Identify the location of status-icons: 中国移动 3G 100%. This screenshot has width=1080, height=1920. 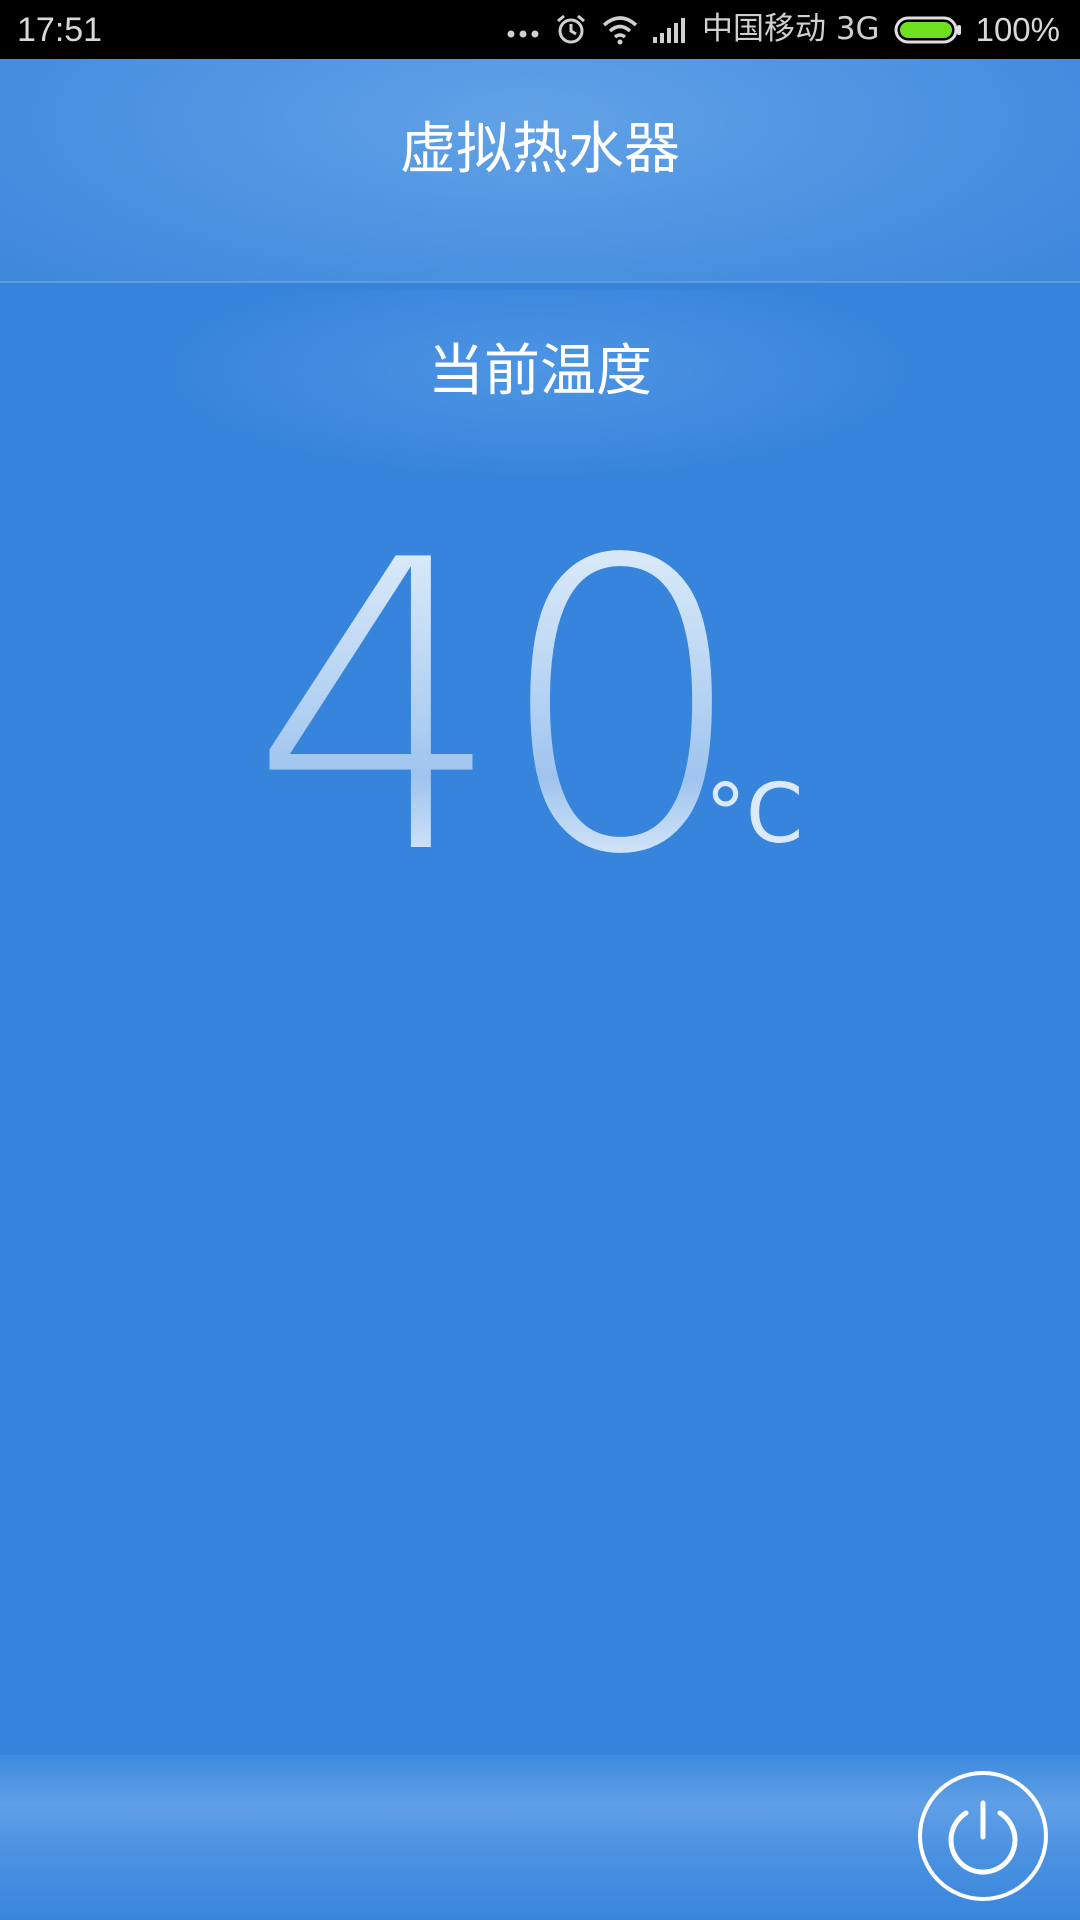
(783, 29).